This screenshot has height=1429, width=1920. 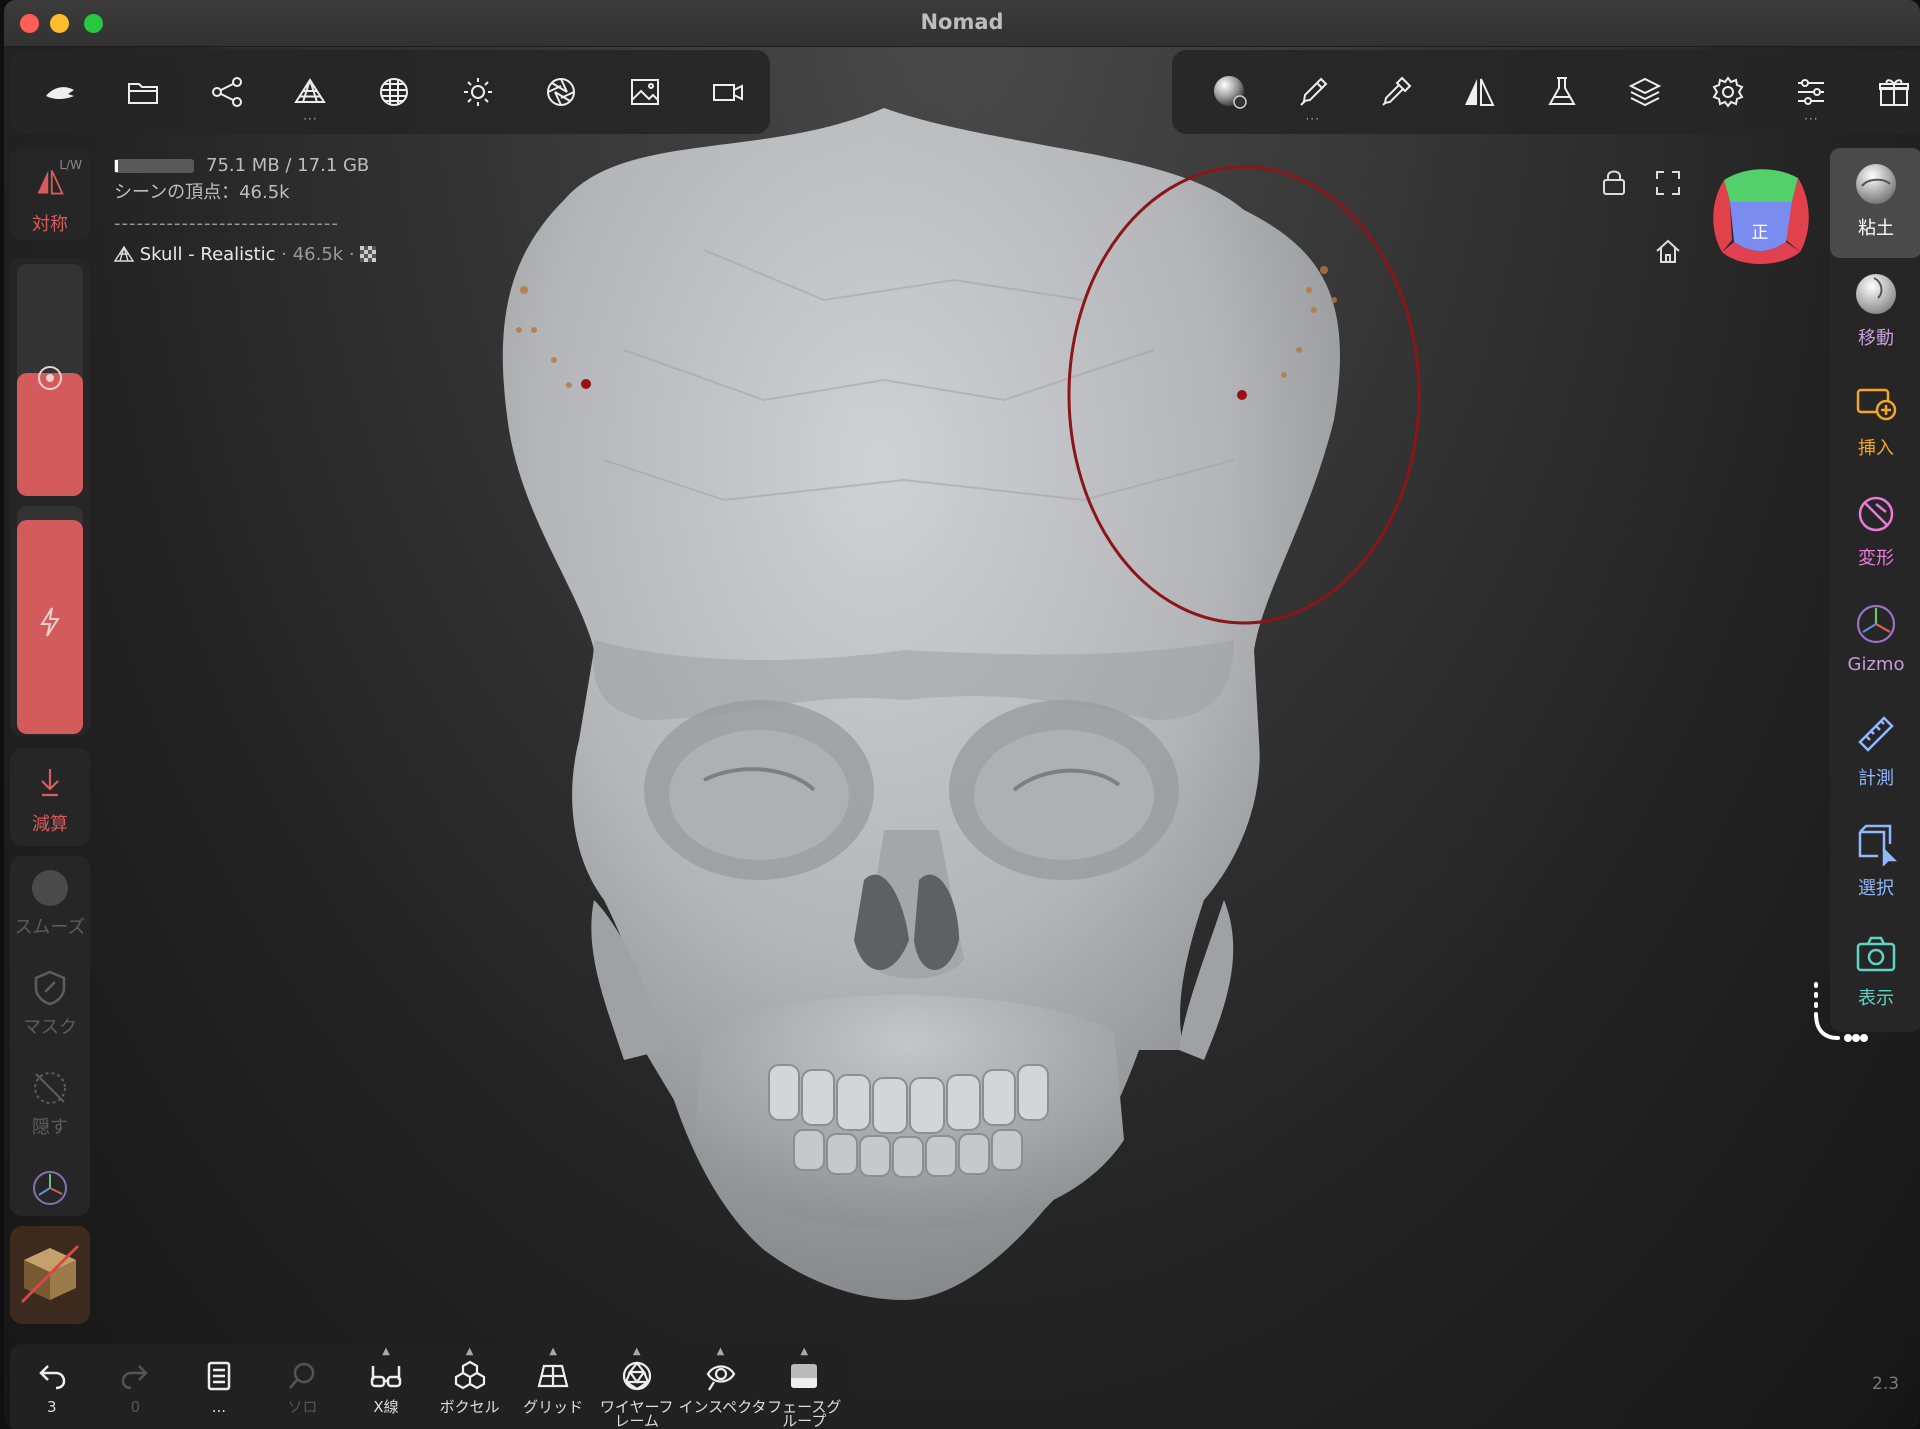 I want to click on settings-button, so click(x=1728, y=92).